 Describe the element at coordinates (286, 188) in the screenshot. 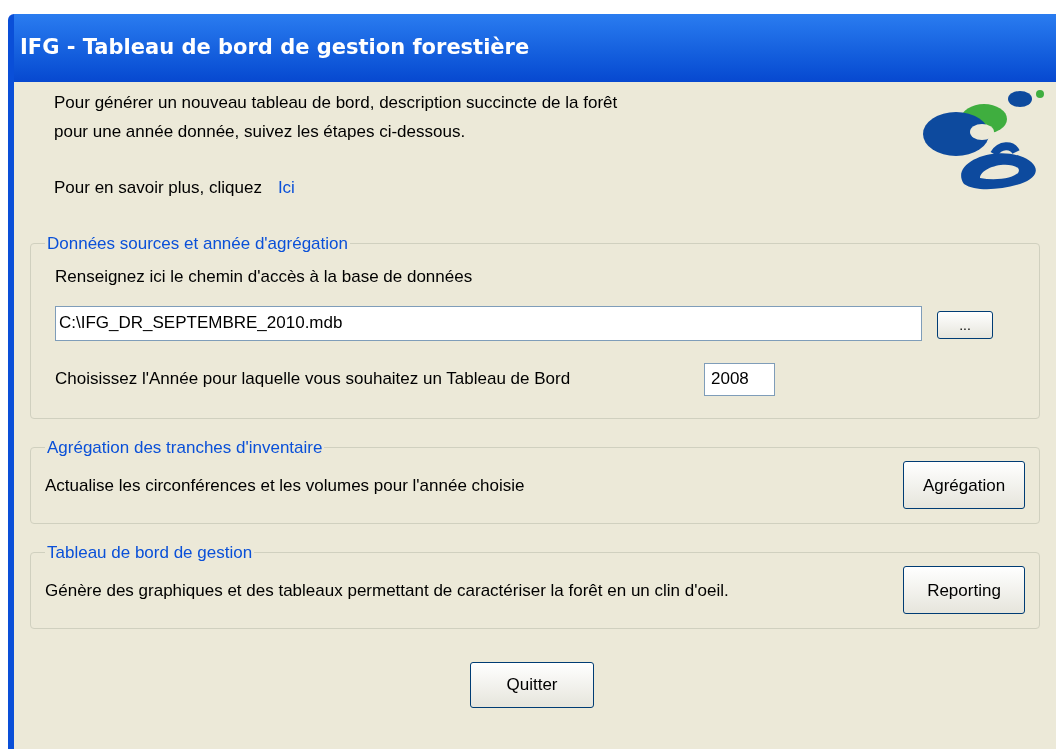

I see `help-link: Ici` at that location.